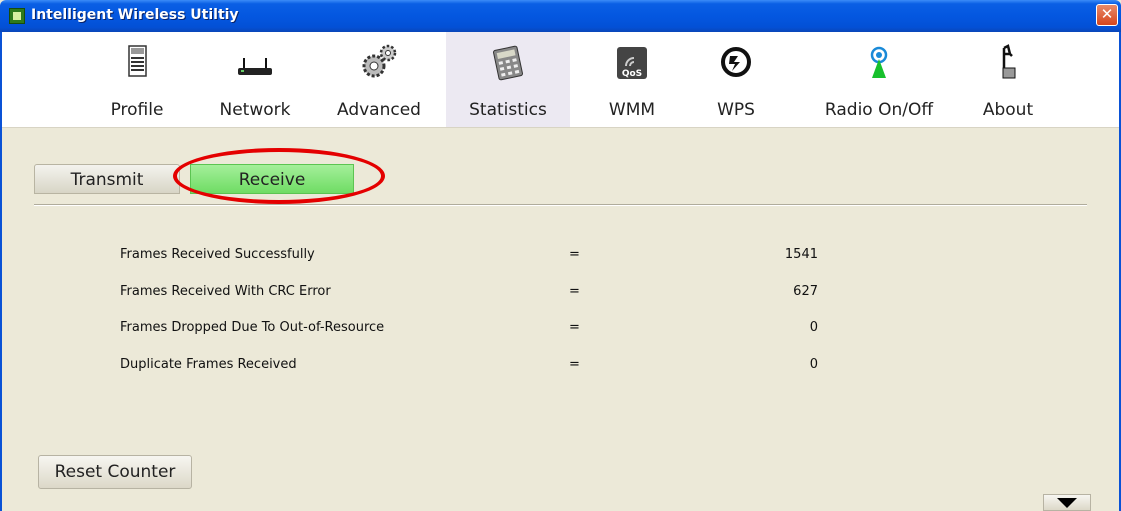  Describe the element at coordinates (17, 16) in the screenshot. I see `app-icon` at that location.